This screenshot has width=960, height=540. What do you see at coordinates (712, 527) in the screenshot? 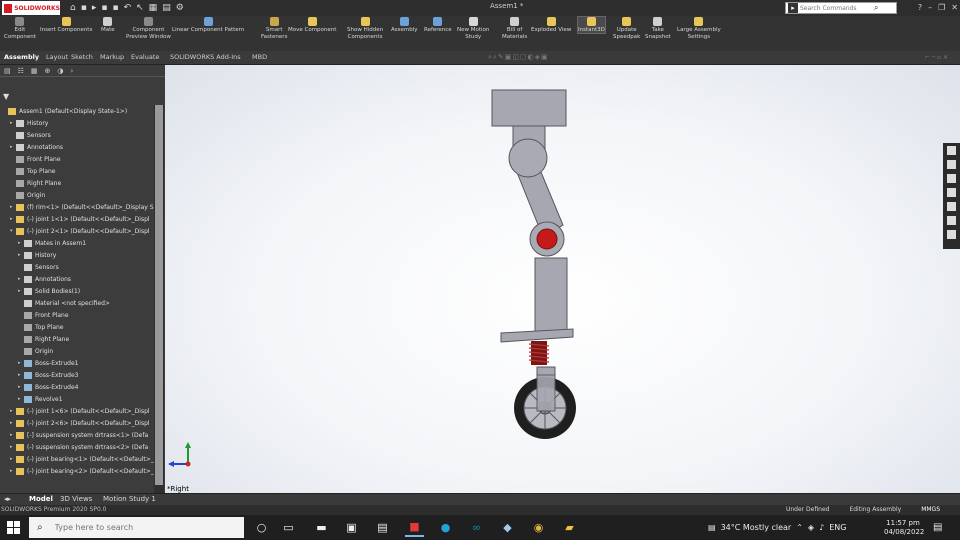
I see `weather-icon: ▤` at bounding box center [712, 527].